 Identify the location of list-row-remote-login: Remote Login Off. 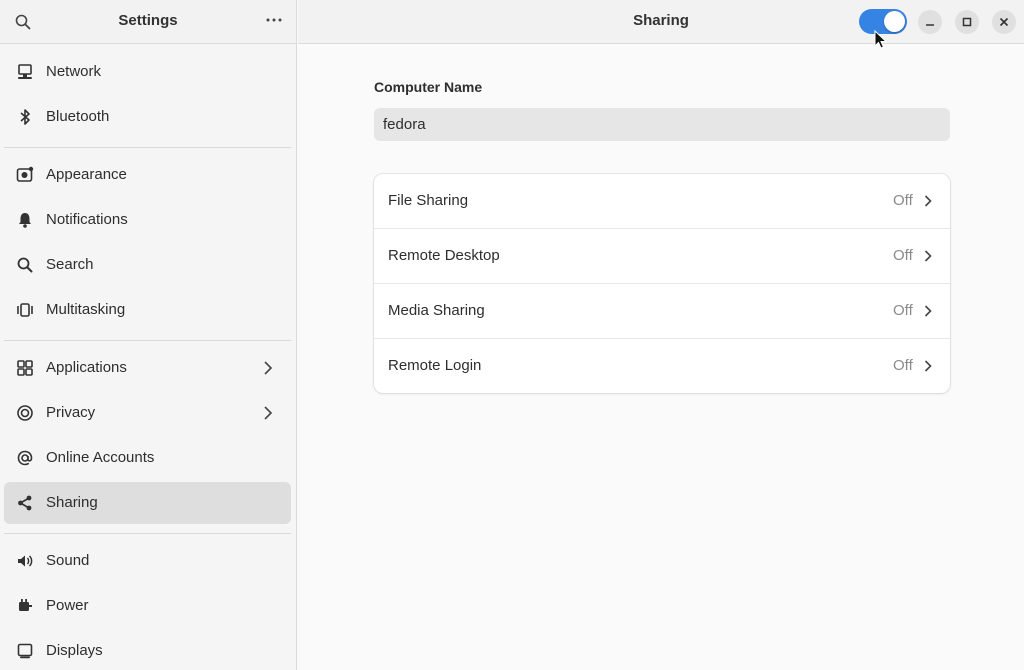
(662, 366).